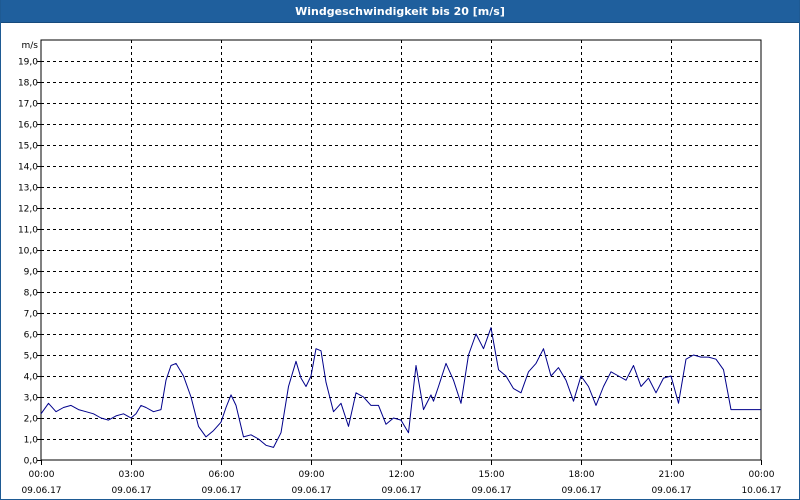  I want to click on x-tick-time-label: 21:00, so click(672, 475).